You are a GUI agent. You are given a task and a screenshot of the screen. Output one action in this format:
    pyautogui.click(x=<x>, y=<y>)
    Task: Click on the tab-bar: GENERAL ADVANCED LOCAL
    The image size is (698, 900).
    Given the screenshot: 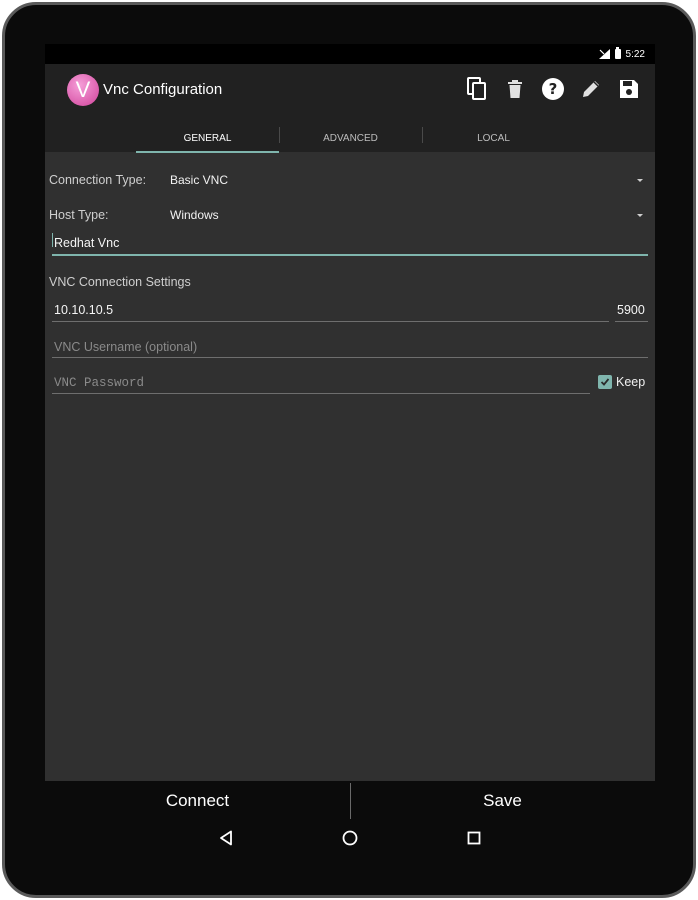 What is the action you would take?
    pyautogui.click(x=350, y=138)
    